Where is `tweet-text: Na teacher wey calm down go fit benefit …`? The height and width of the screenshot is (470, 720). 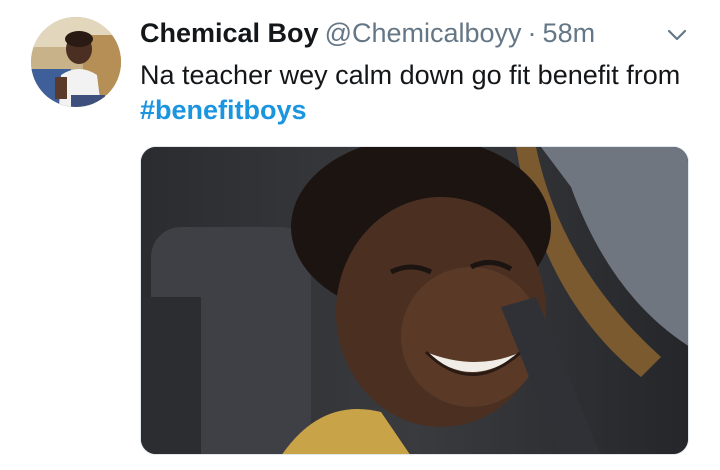 tweet-text: Na teacher wey calm down go fit benefit … is located at coordinates (420, 93).